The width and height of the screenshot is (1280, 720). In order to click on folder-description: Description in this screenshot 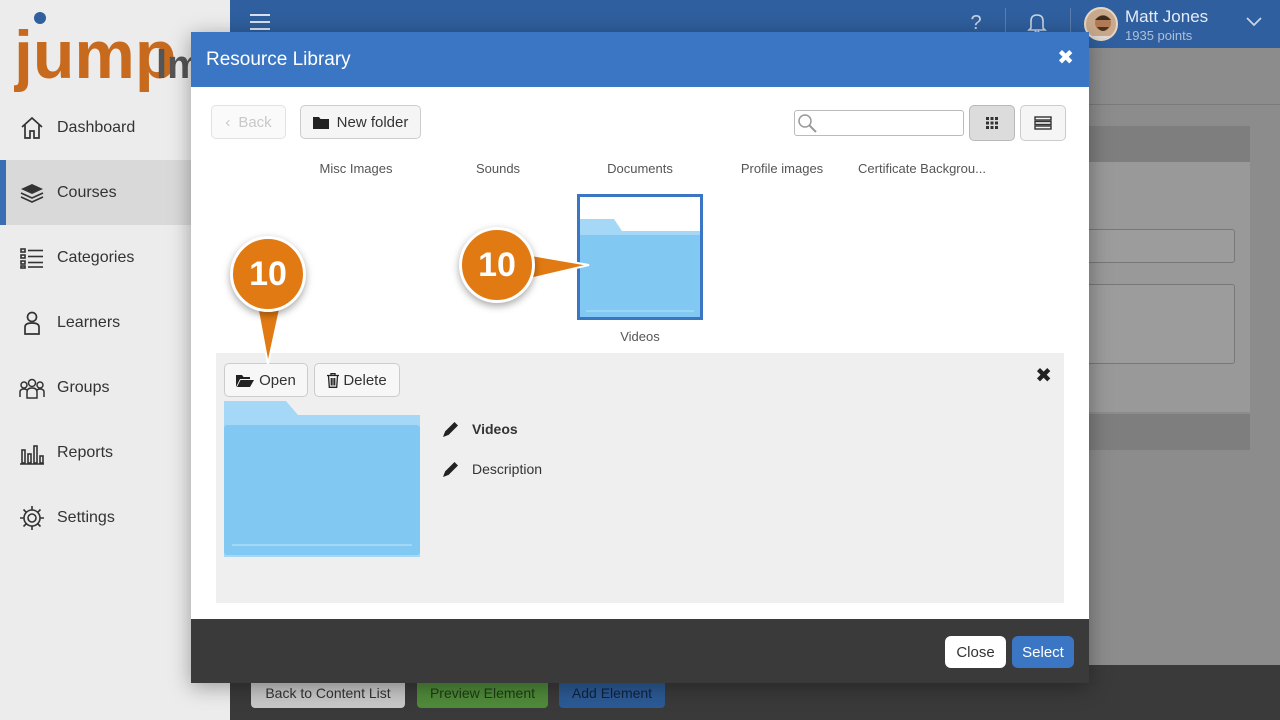, I will do `click(507, 469)`.